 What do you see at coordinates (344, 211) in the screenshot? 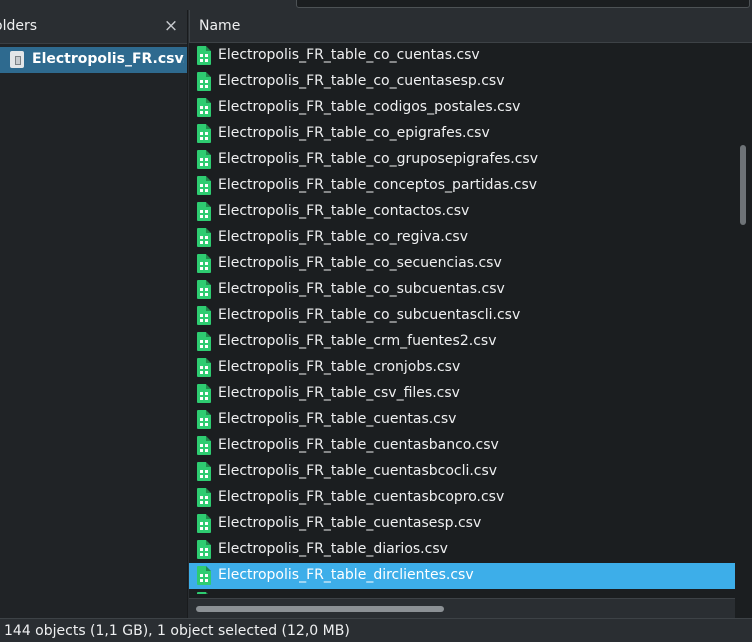
I see `file-name: Electropolis_FR_table_contactos.csv` at bounding box center [344, 211].